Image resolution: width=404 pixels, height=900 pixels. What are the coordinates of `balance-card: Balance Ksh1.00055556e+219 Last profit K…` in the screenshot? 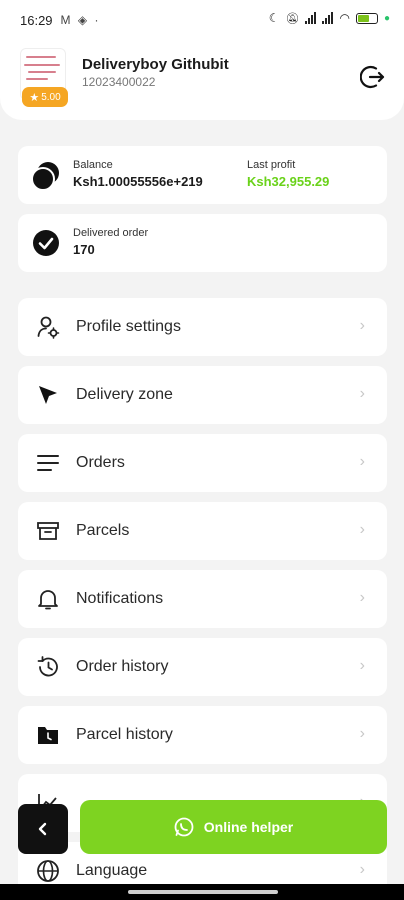 It's located at (202, 175).